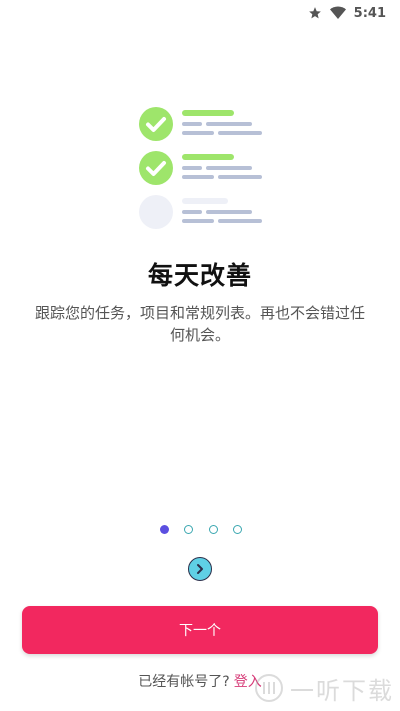 The width and height of the screenshot is (400, 711). What do you see at coordinates (184, 682) in the screenshot?
I see `login-prompt: 已经有帐号了?` at bounding box center [184, 682].